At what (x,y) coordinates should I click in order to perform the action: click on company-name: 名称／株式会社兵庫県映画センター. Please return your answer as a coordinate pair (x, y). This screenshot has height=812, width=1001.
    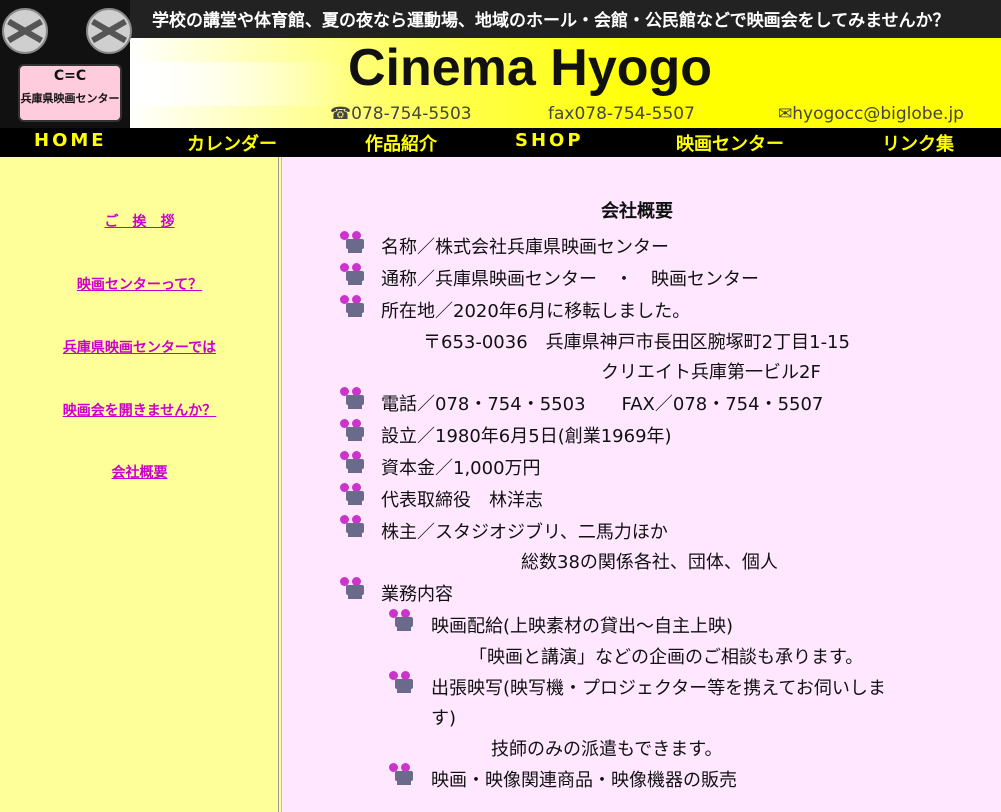
    Looking at the image, I should click on (525, 247).